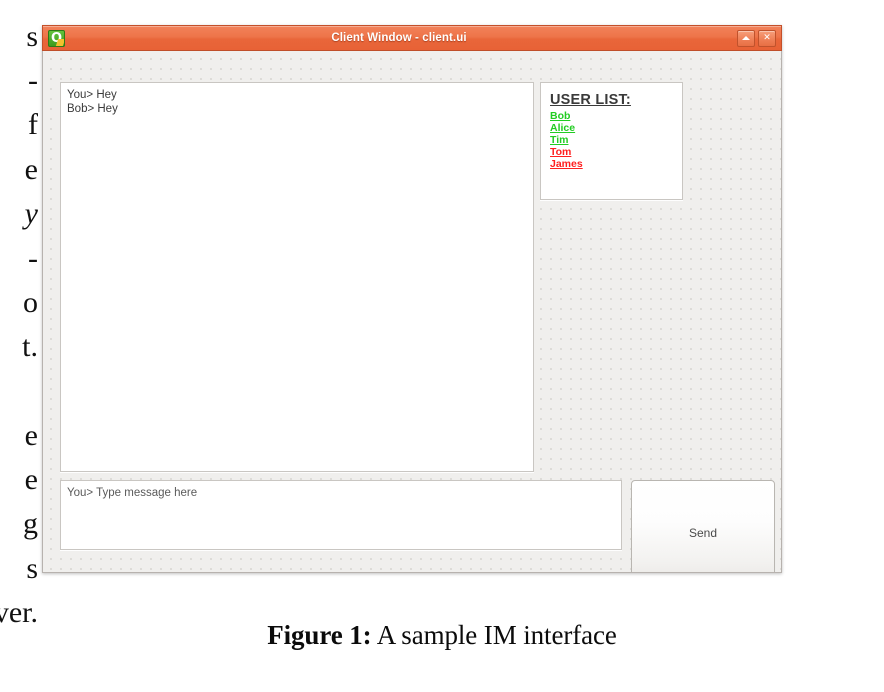 The height and width of the screenshot is (692, 884). What do you see at coordinates (399, 38) in the screenshot?
I see `window-title: Client Window - client.ui` at bounding box center [399, 38].